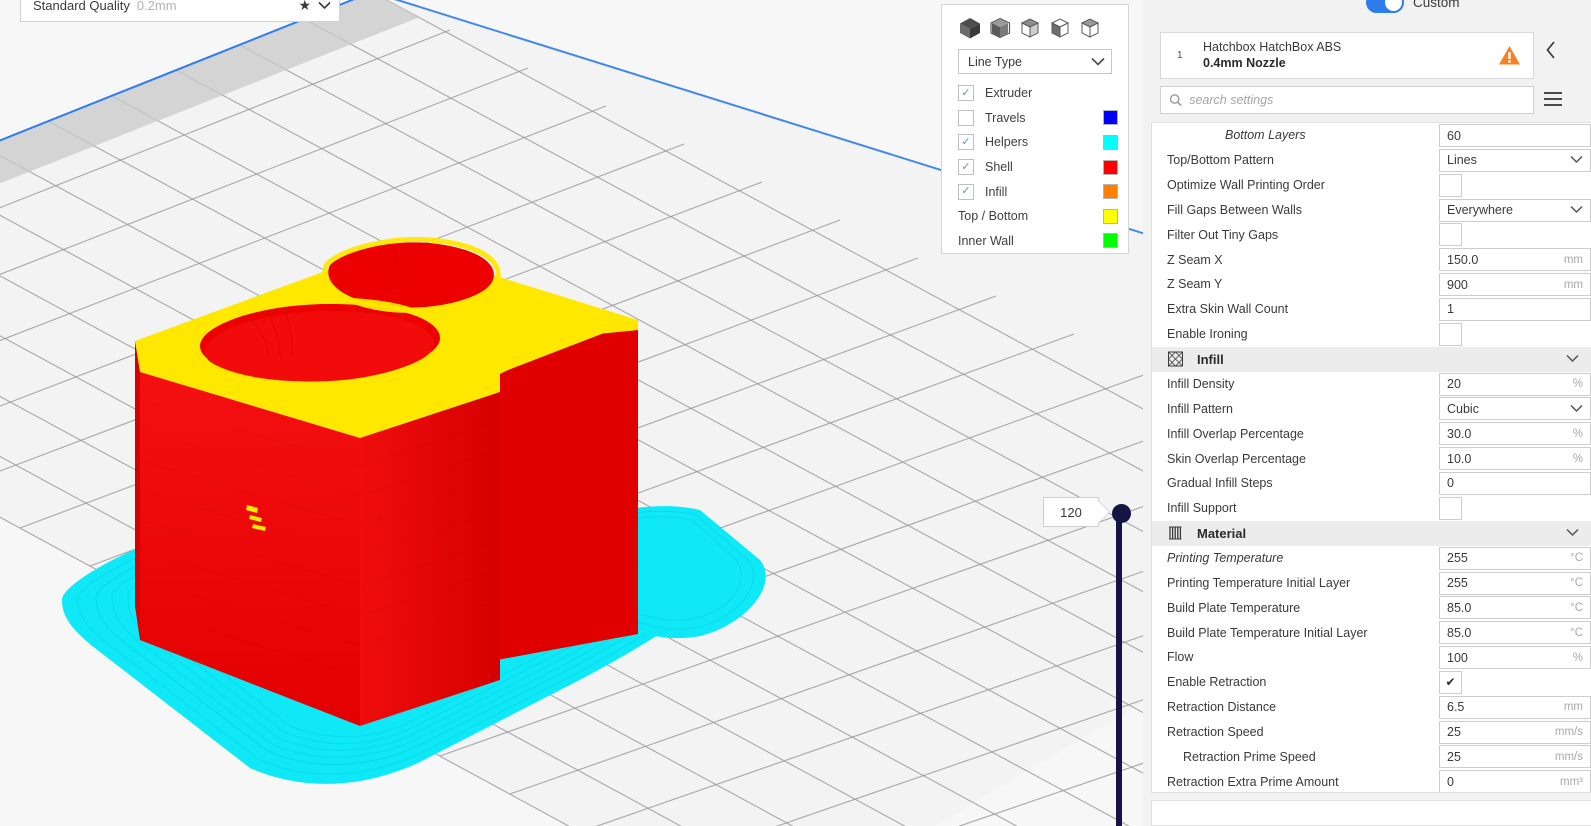 The image size is (1591, 826). Describe the element at coordinates (1035, 191) in the screenshot. I see `legend-item: Infill` at that location.